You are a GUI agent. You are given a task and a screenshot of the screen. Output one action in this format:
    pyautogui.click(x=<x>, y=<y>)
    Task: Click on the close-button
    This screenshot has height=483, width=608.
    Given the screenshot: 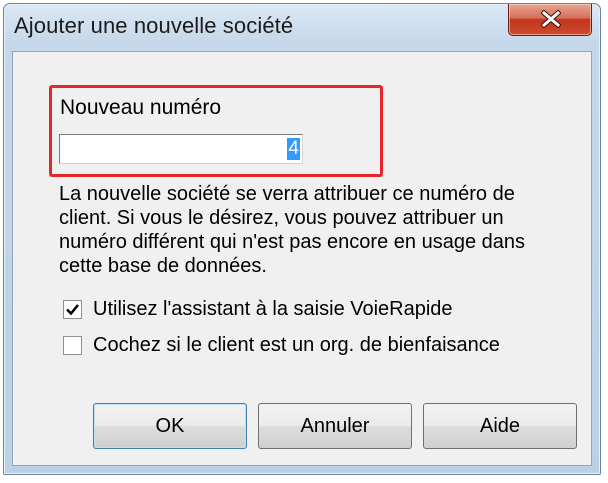 What is the action you would take?
    pyautogui.click(x=550, y=20)
    